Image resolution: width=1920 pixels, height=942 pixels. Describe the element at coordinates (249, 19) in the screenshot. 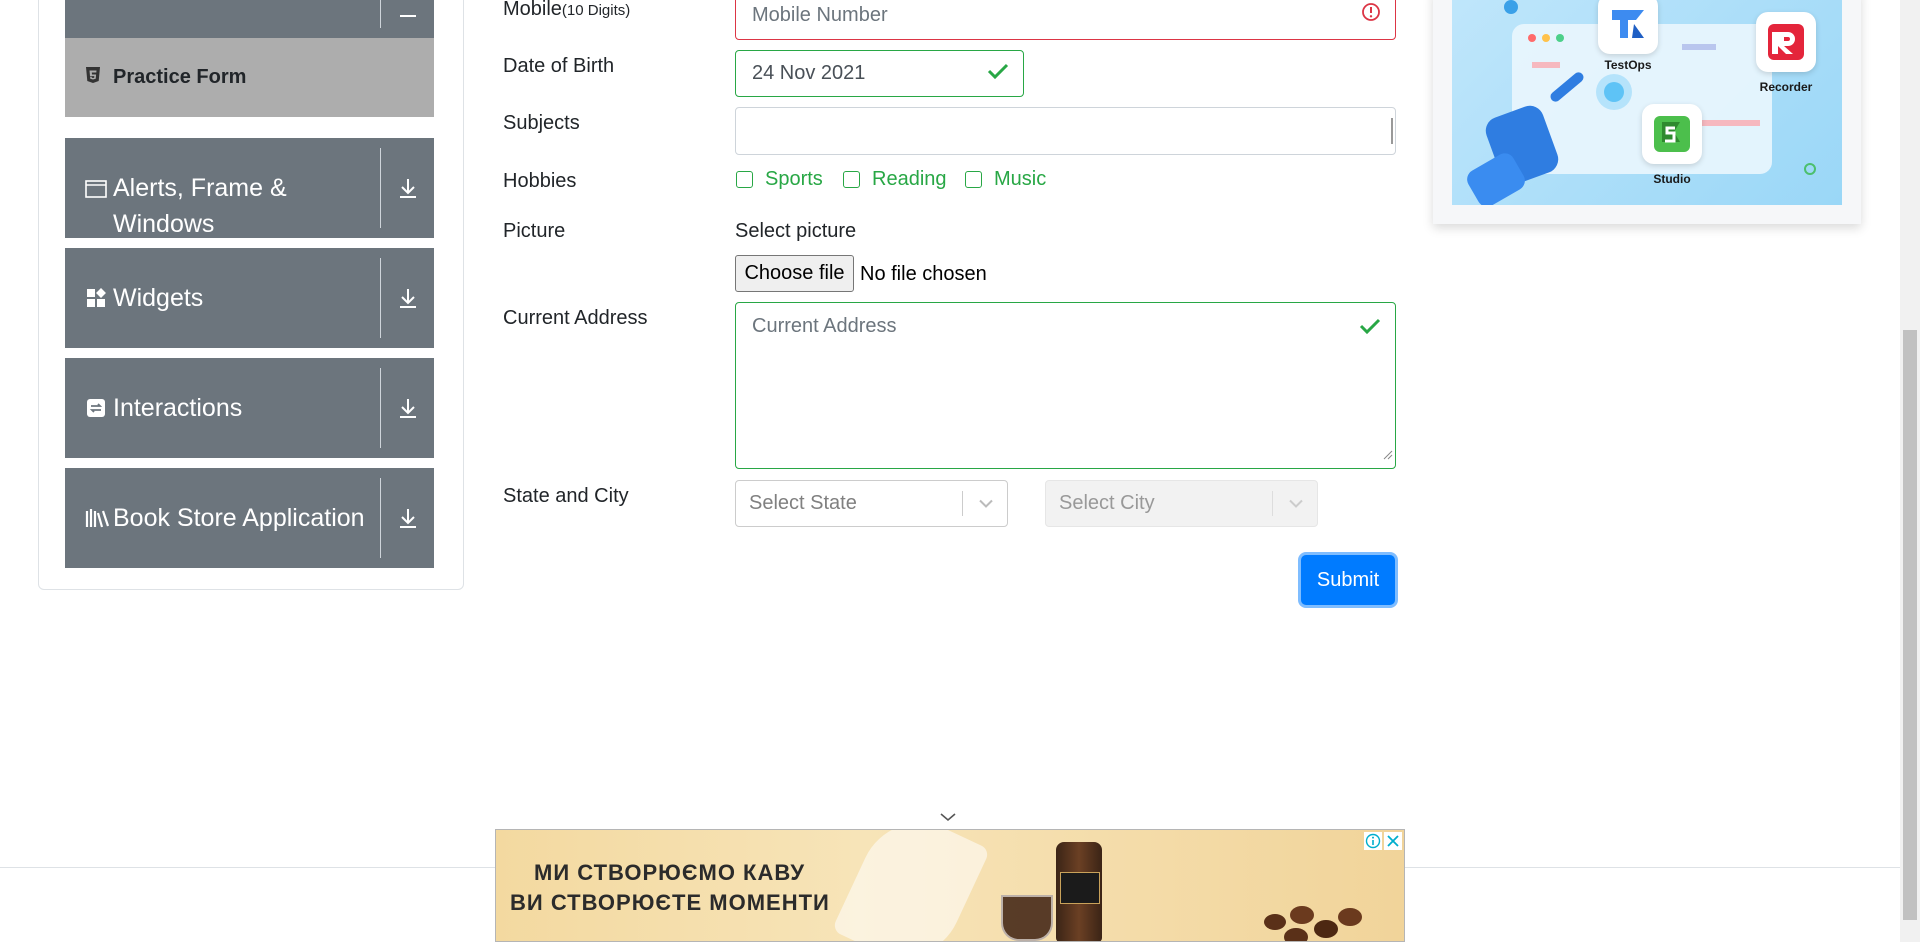

I see `group-header-forms` at that location.